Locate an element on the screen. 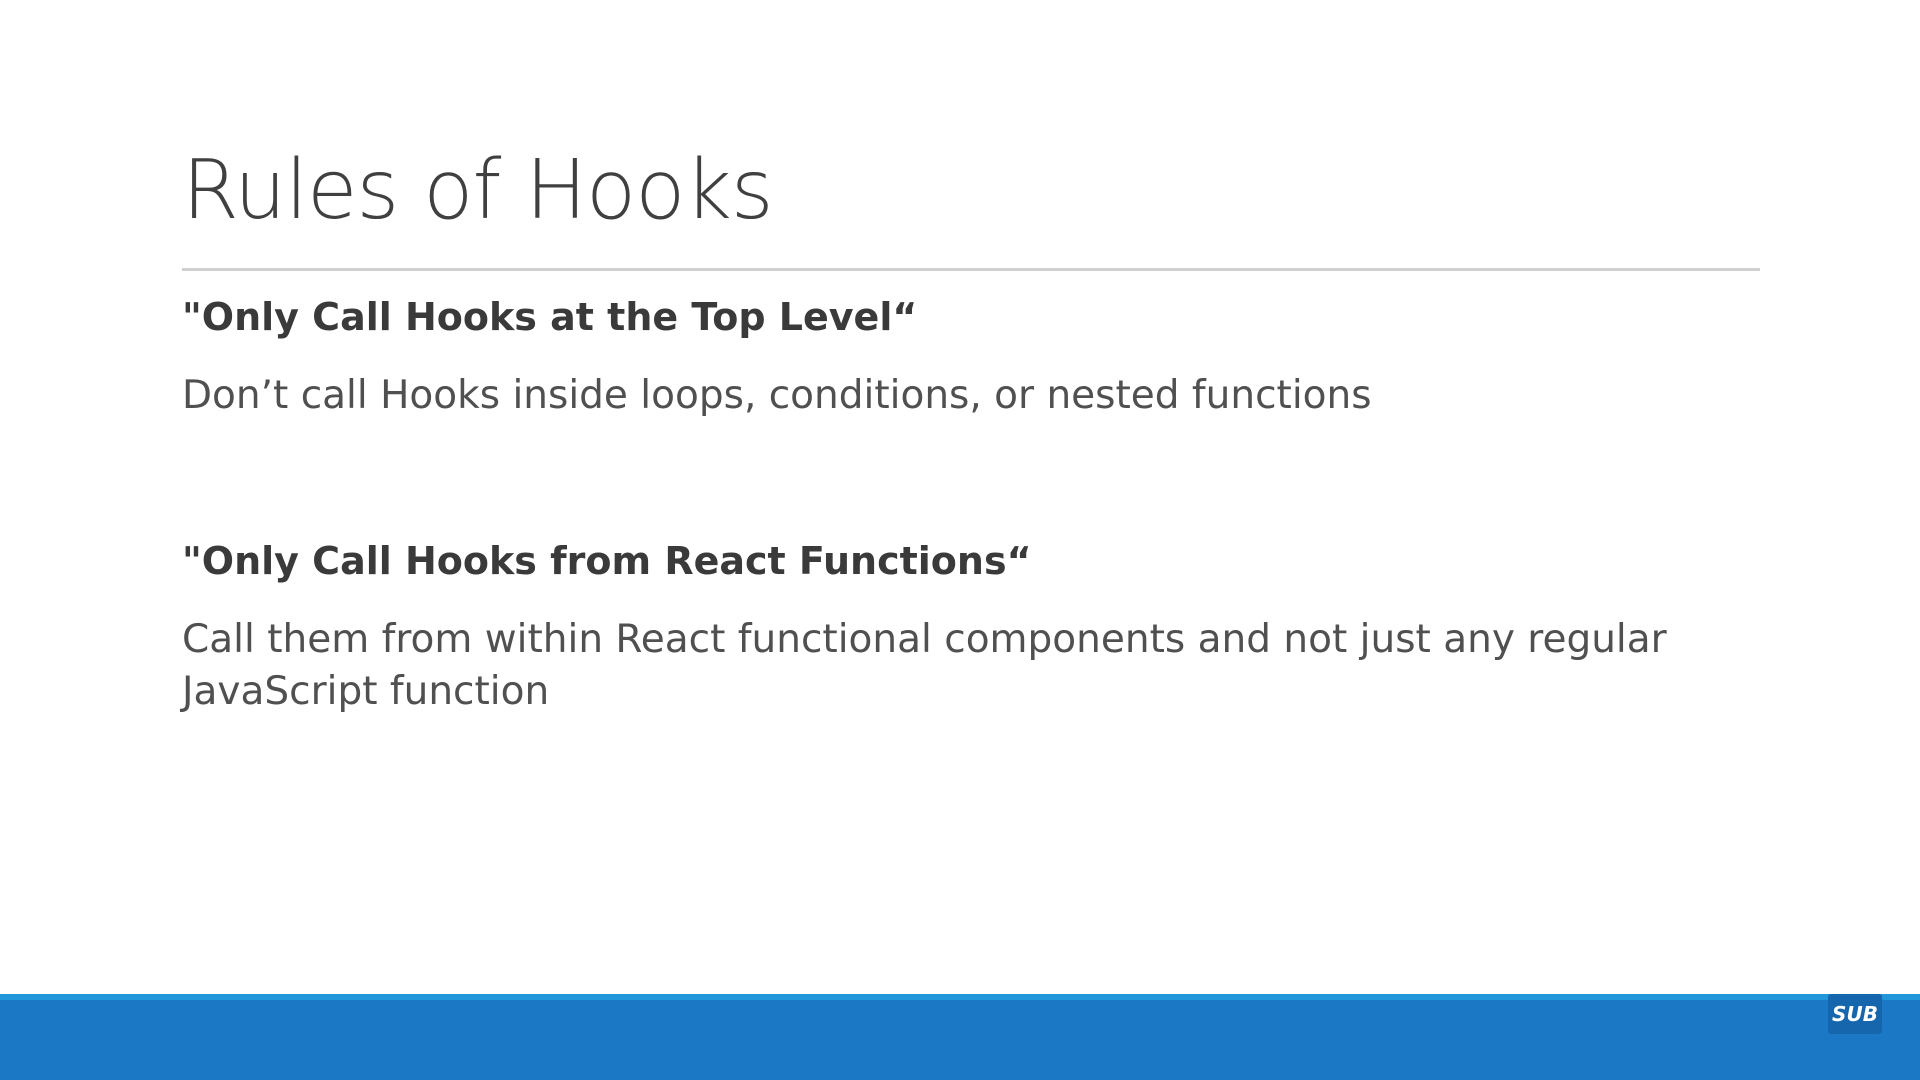 This screenshot has height=1080, width=1920. title-divider is located at coordinates (971, 269).